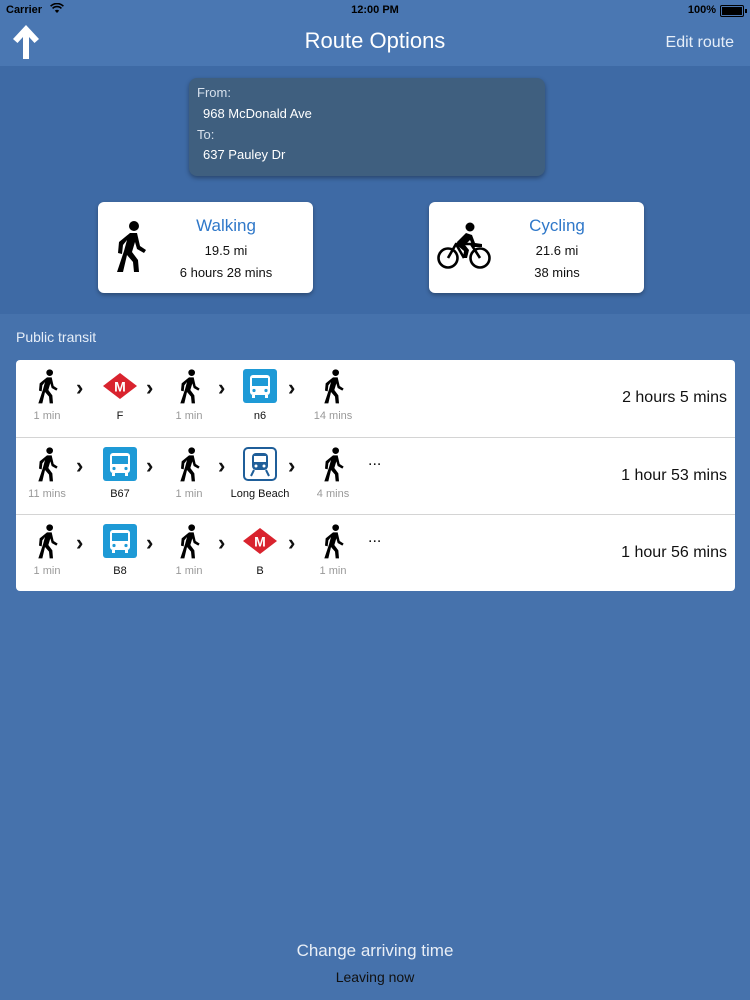 This screenshot has height=1000, width=750. Describe the element at coordinates (244, 154) in the screenshot. I see `to-address: 637 Pauley Dr` at that location.